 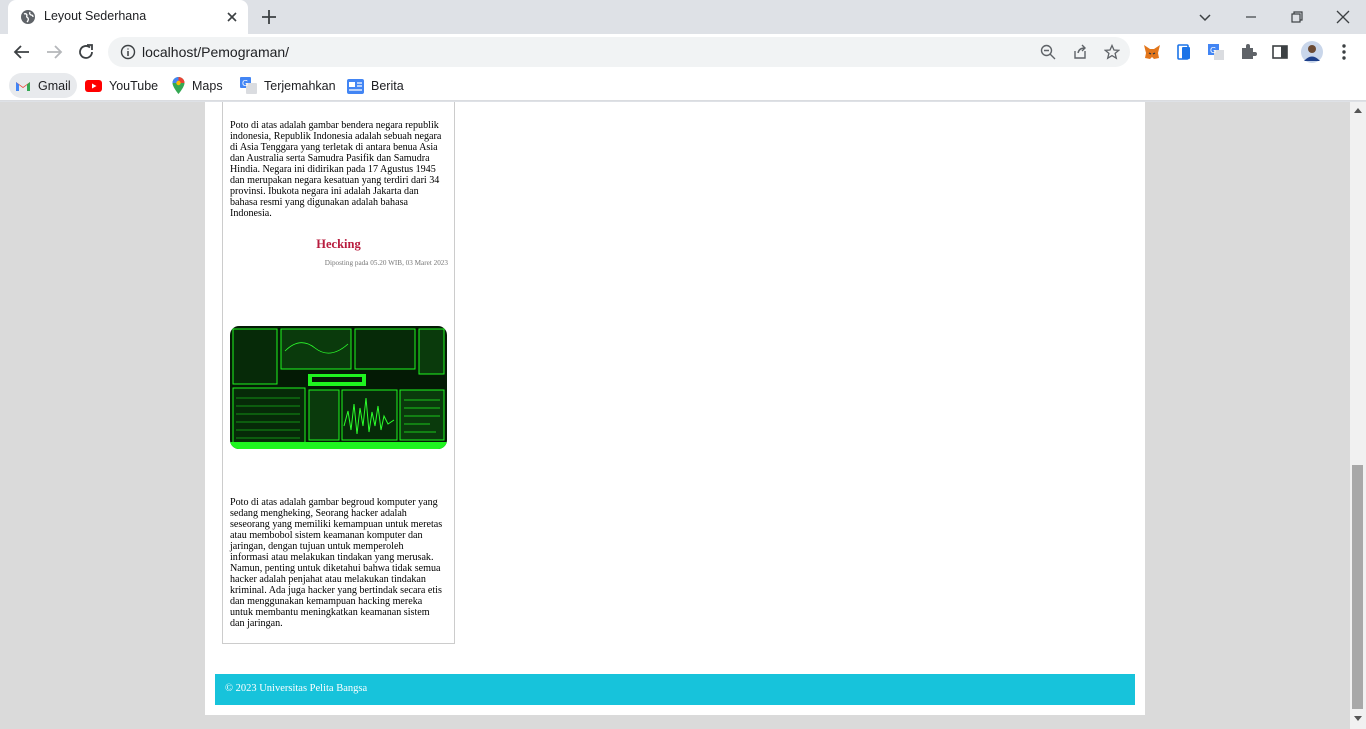 I want to click on tab-title: Leyout Sederhana, so click(x=95, y=16).